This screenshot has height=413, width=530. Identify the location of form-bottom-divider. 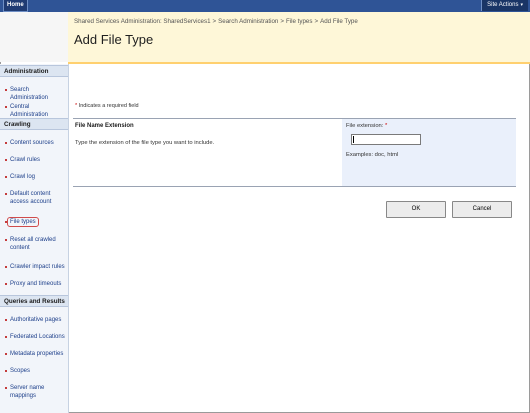
(294, 186).